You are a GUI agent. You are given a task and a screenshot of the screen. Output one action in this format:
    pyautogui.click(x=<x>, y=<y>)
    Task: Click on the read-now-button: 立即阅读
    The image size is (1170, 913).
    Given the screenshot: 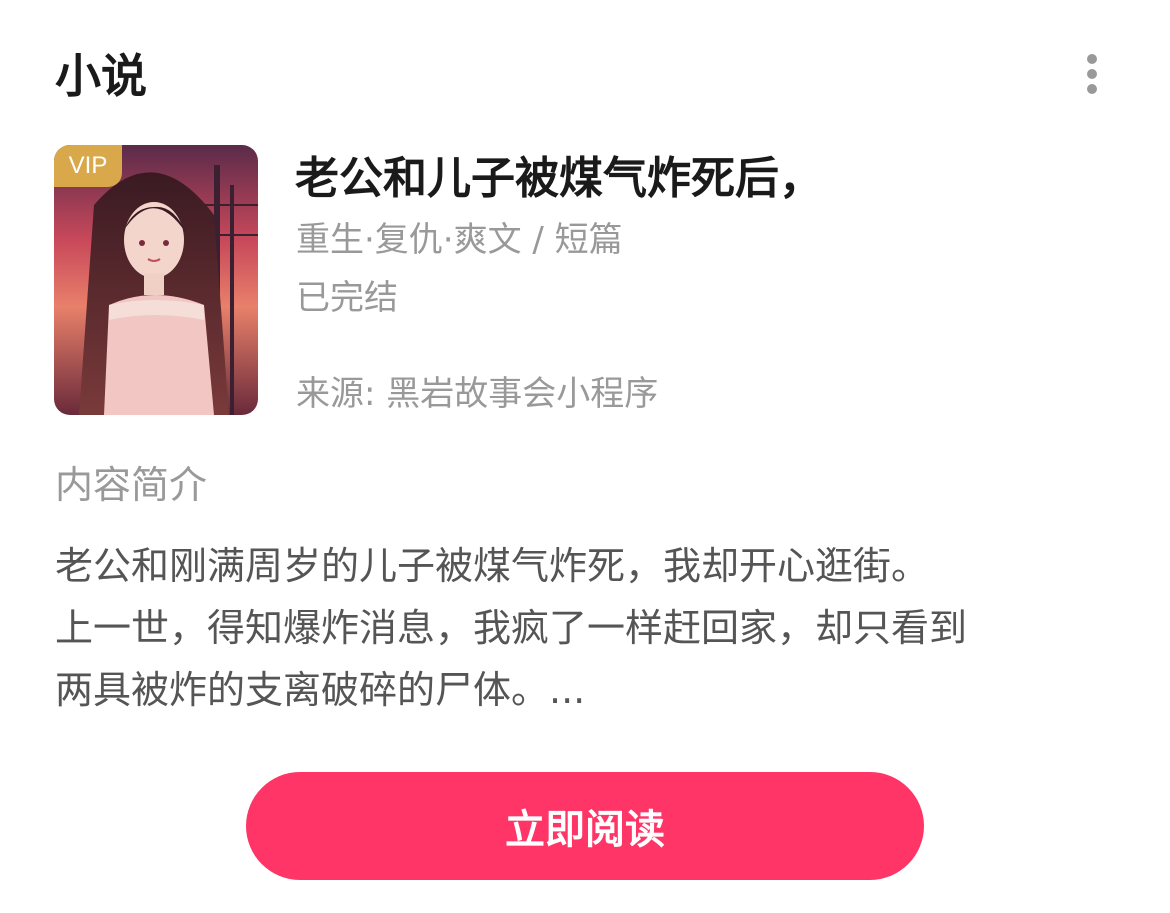 What is the action you would take?
    pyautogui.click(x=585, y=826)
    